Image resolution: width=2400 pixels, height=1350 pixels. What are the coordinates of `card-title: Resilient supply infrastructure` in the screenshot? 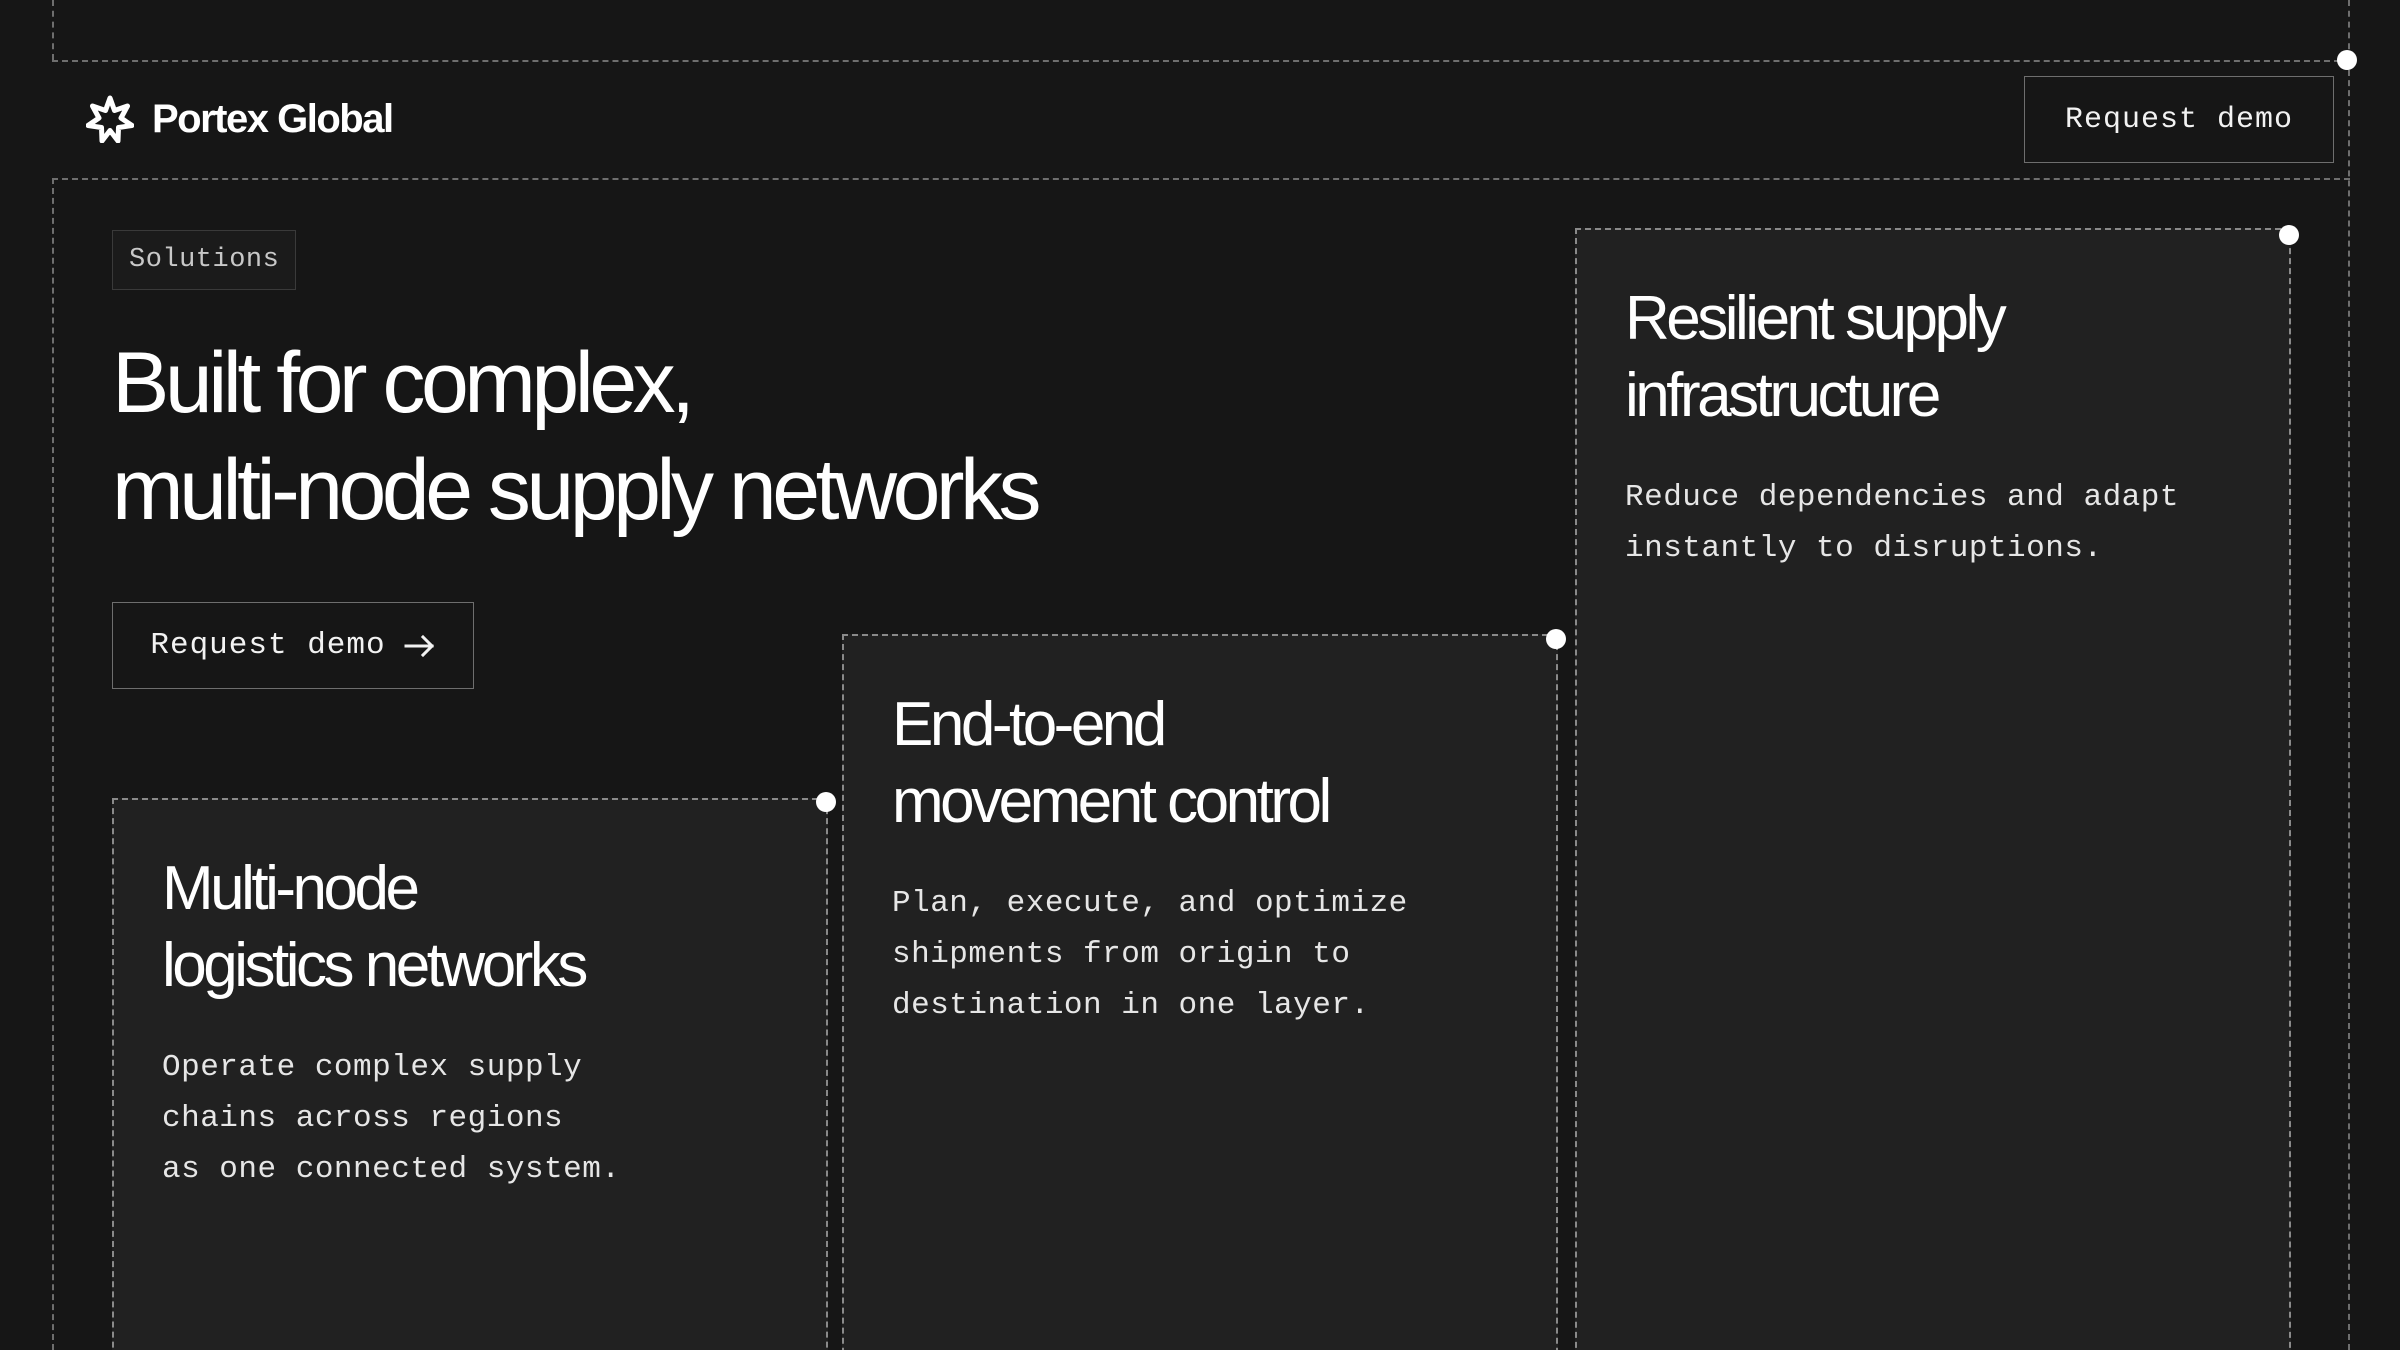 It's located at (1816, 357).